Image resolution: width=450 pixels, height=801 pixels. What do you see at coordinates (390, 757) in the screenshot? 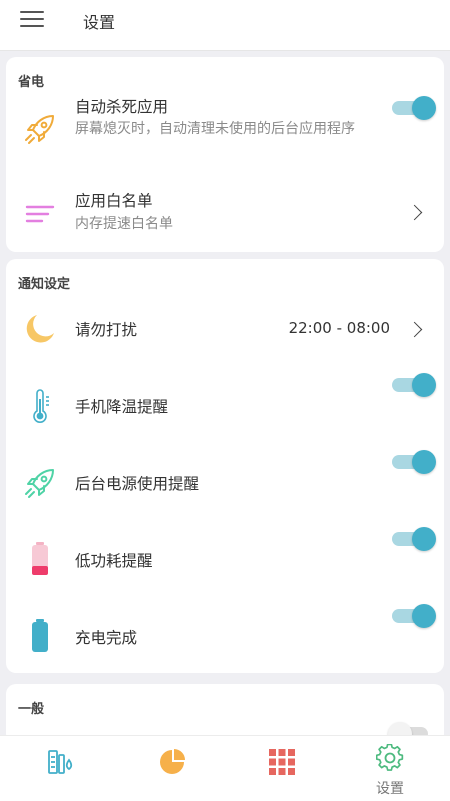
I see `gear-icon` at bounding box center [390, 757].